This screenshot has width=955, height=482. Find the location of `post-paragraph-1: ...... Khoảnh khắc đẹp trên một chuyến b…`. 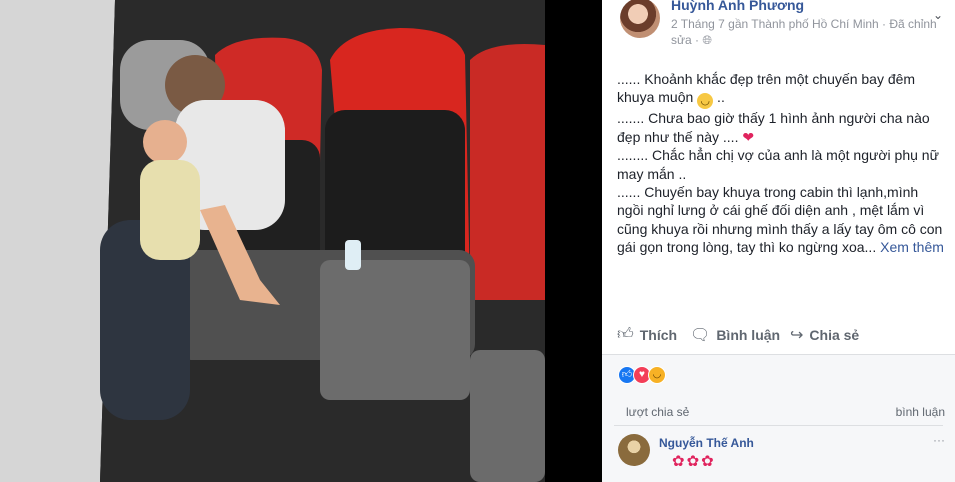

post-paragraph-1: ...... Khoảnh khắc đẹp trên một chuyến b… is located at coordinates (782, 90).